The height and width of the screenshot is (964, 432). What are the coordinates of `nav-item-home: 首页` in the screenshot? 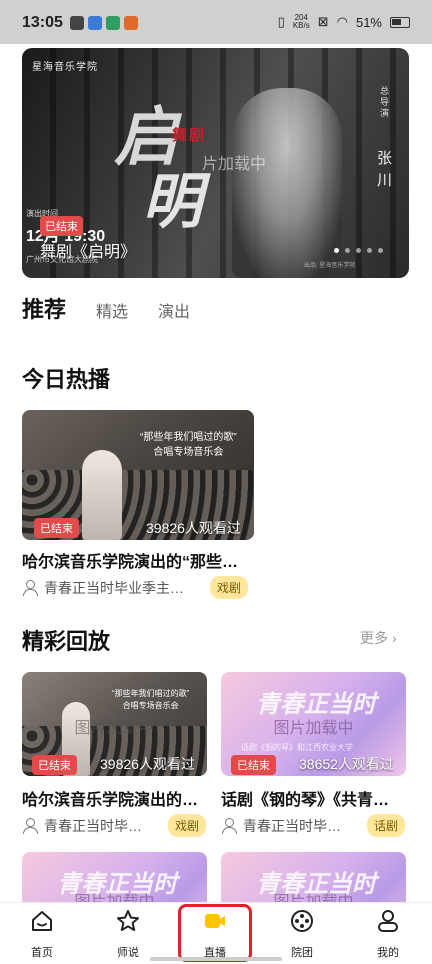 It's located at (42, 934).